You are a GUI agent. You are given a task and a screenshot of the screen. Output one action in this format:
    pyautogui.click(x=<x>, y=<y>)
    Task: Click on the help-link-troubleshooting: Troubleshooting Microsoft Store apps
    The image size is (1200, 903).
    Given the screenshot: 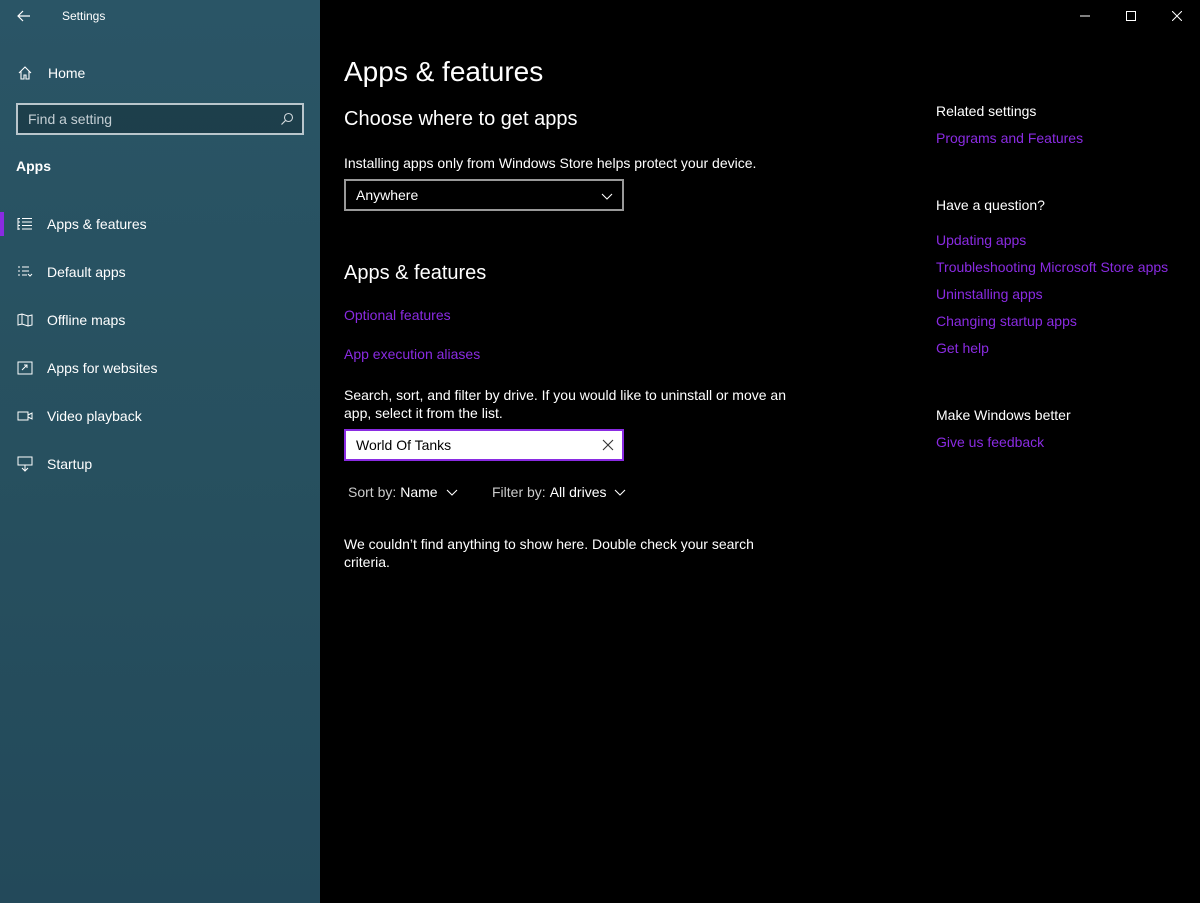 What is the action you would take?
    pyautogui.click(x=1052, y=267)
    